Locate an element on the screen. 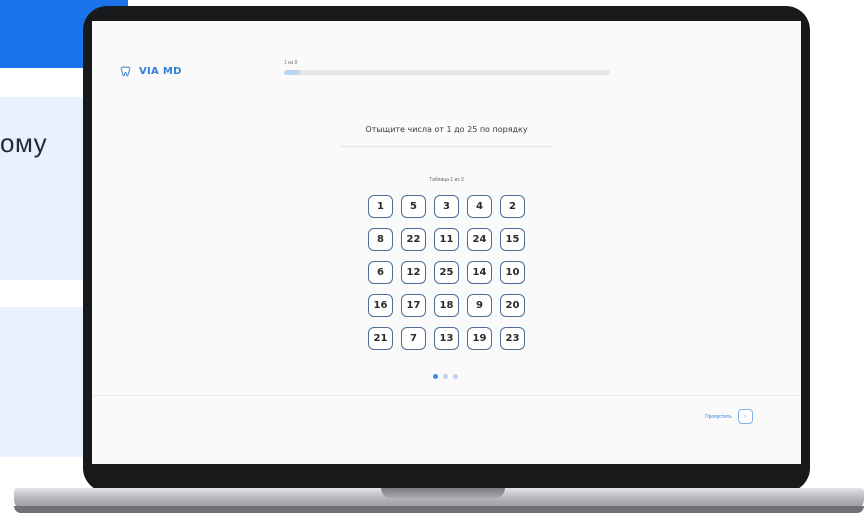  laptop-base-notch is located at coordinates (443, 493).